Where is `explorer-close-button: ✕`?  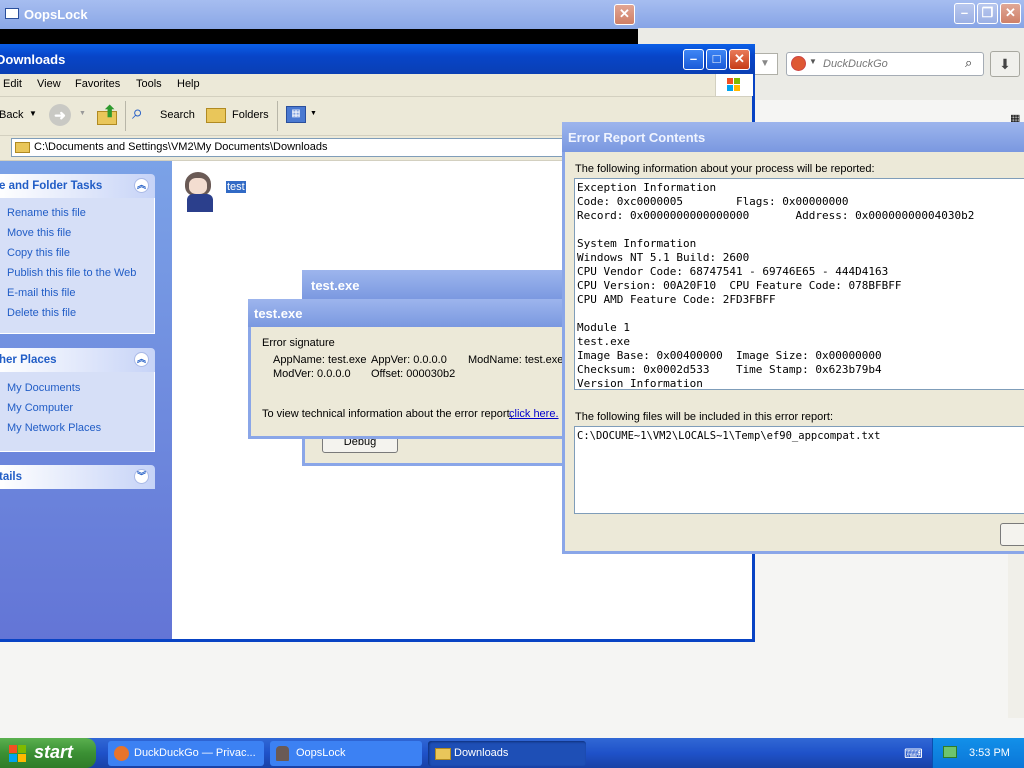 explorer-close-button: ✕ is located at coordinates (739, 59).